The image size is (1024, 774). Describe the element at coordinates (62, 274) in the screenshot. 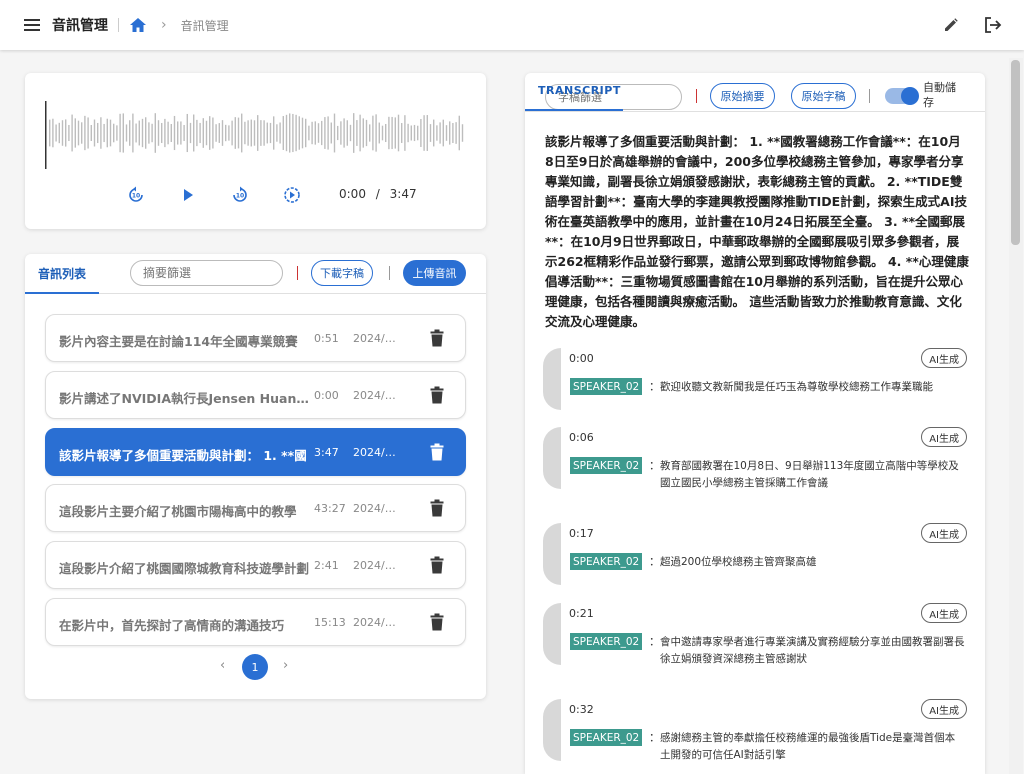

I see `tab-audio-list: 音訊列表` at that location.